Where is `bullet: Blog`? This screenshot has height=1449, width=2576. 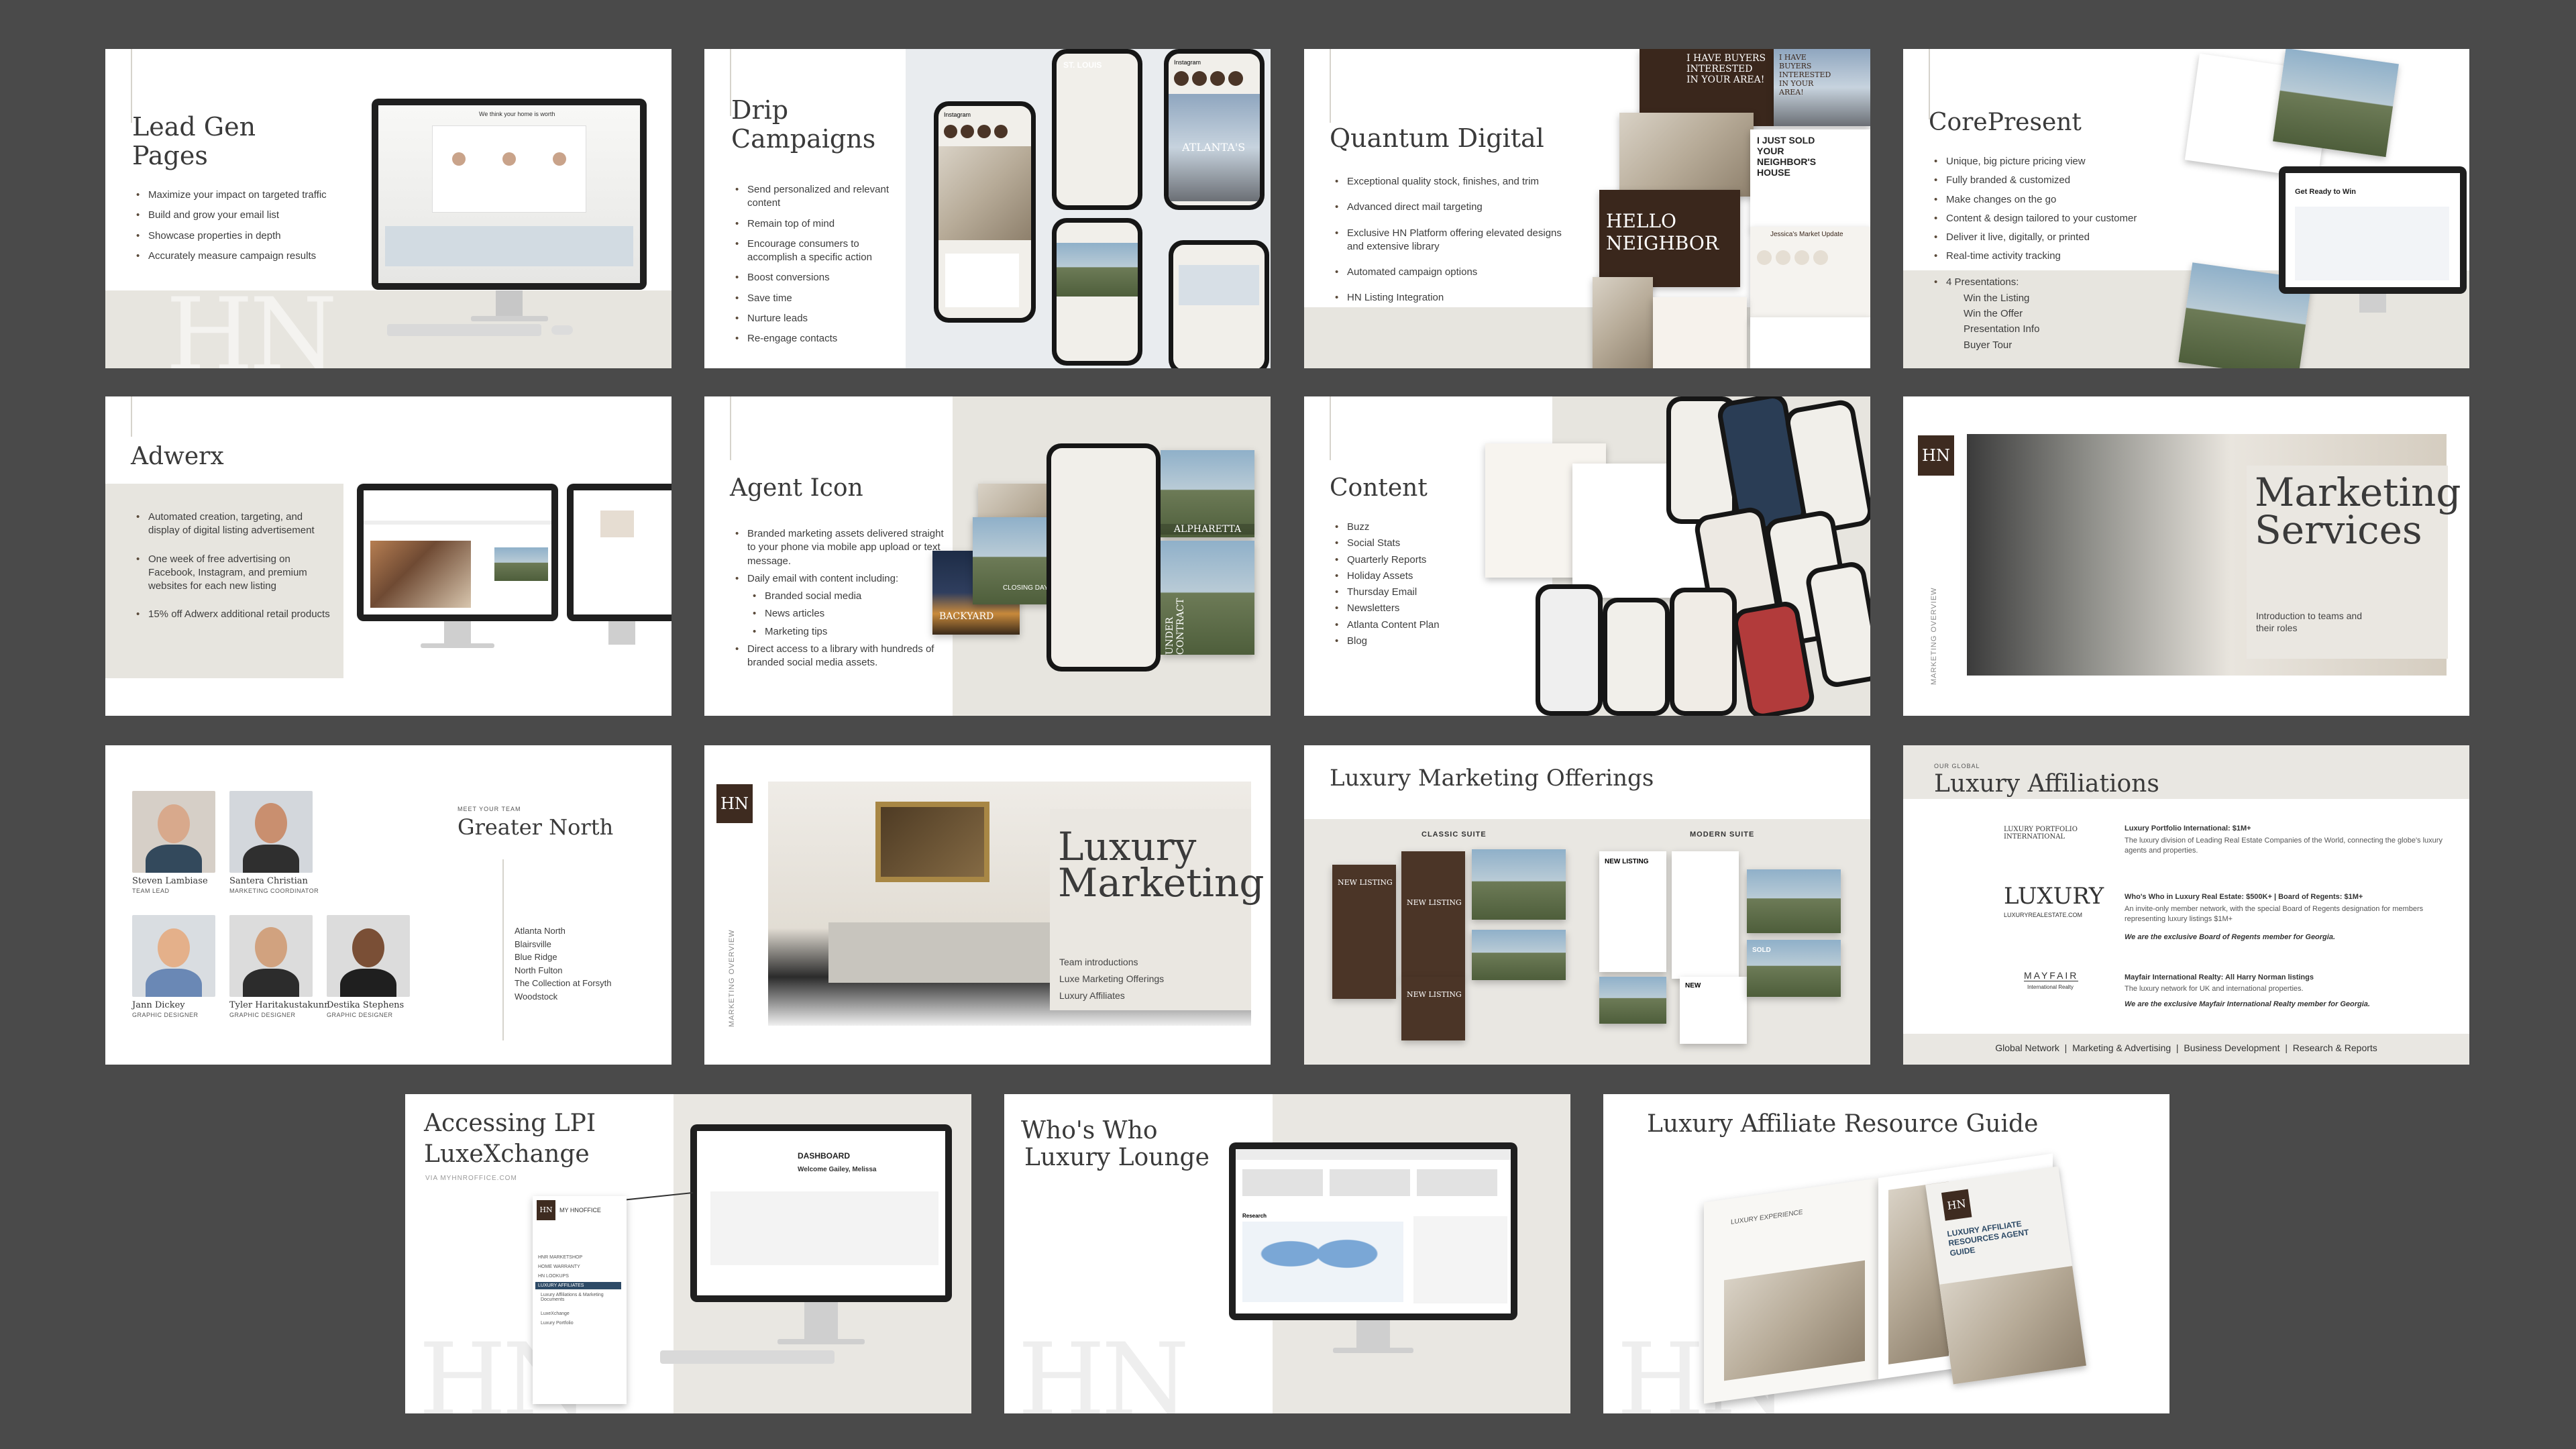 bullet: Blog is located at coordinates (1406, 642).